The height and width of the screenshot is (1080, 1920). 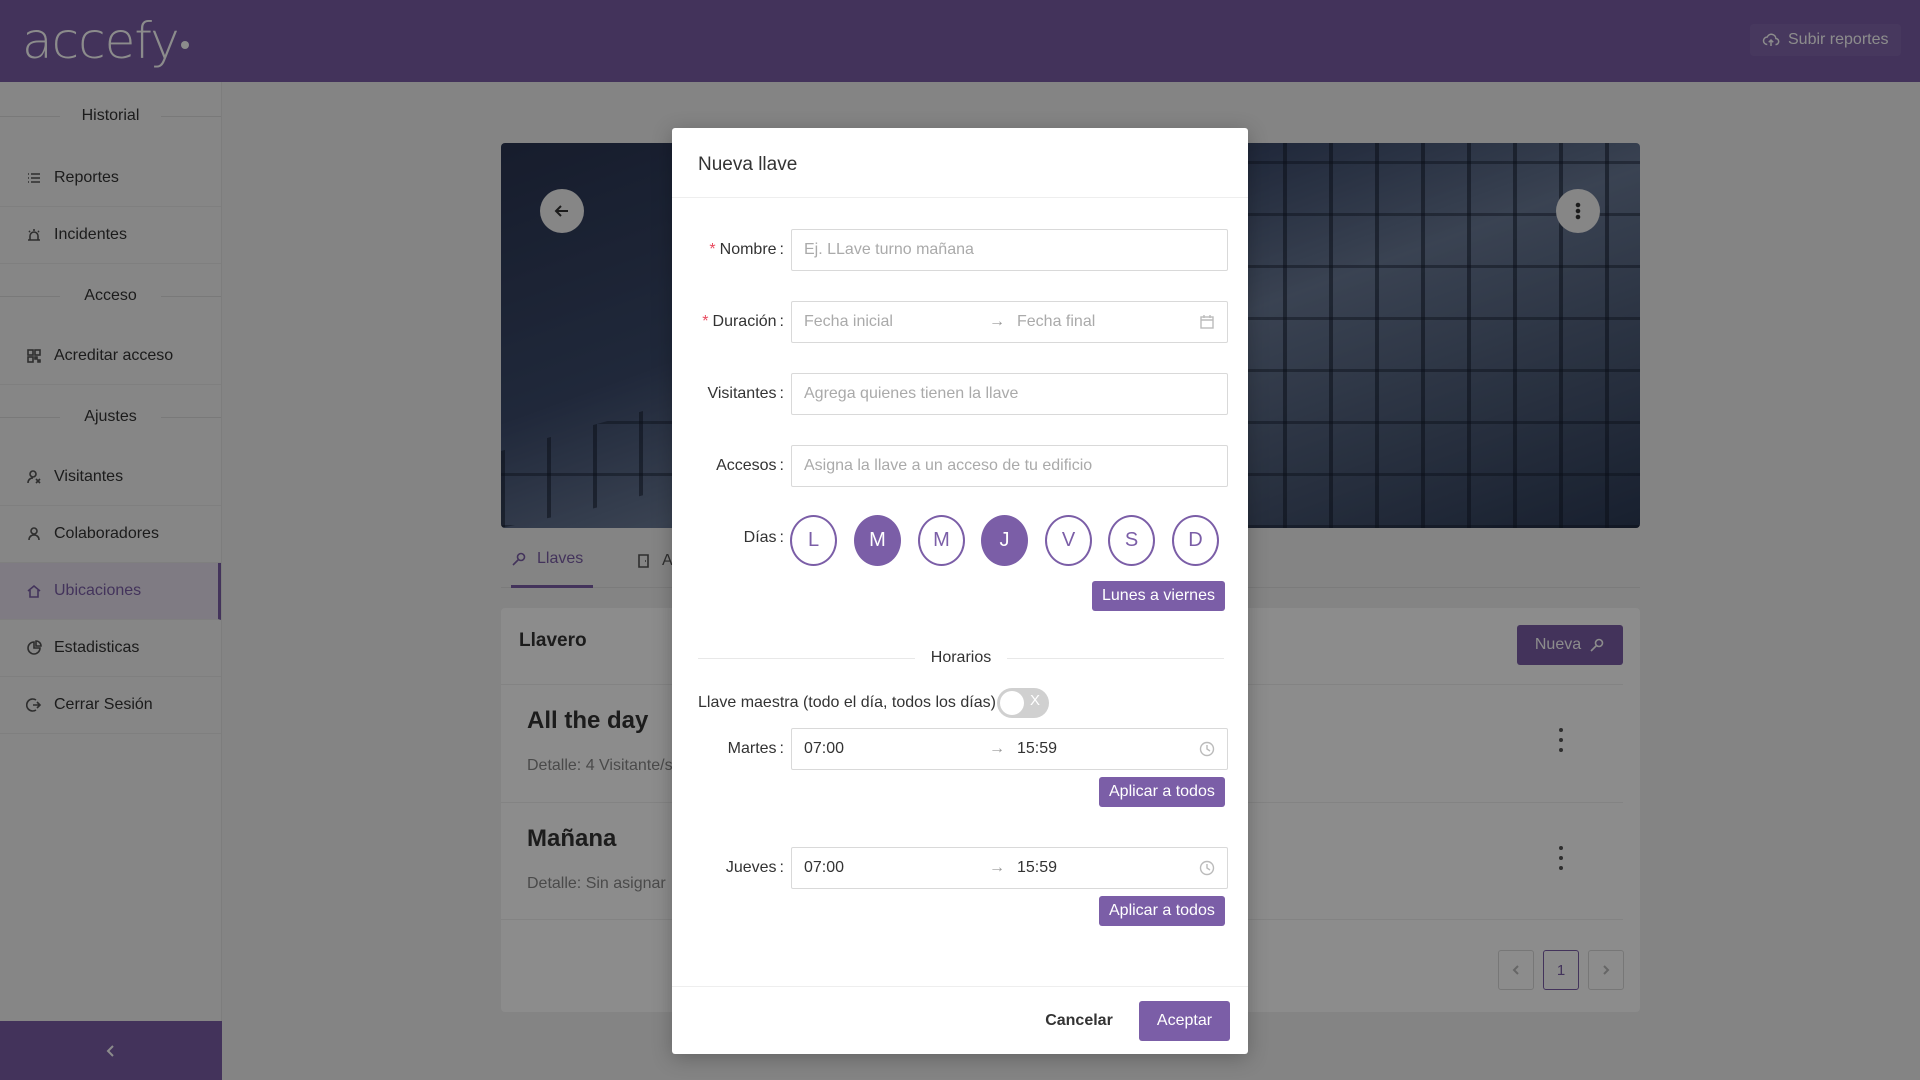 What do you see at coordinates (1009, 394) in the screenshot?
I see `visitantes-select: Agrega quienes tienen la llave` at bounding box center [1009, 394].